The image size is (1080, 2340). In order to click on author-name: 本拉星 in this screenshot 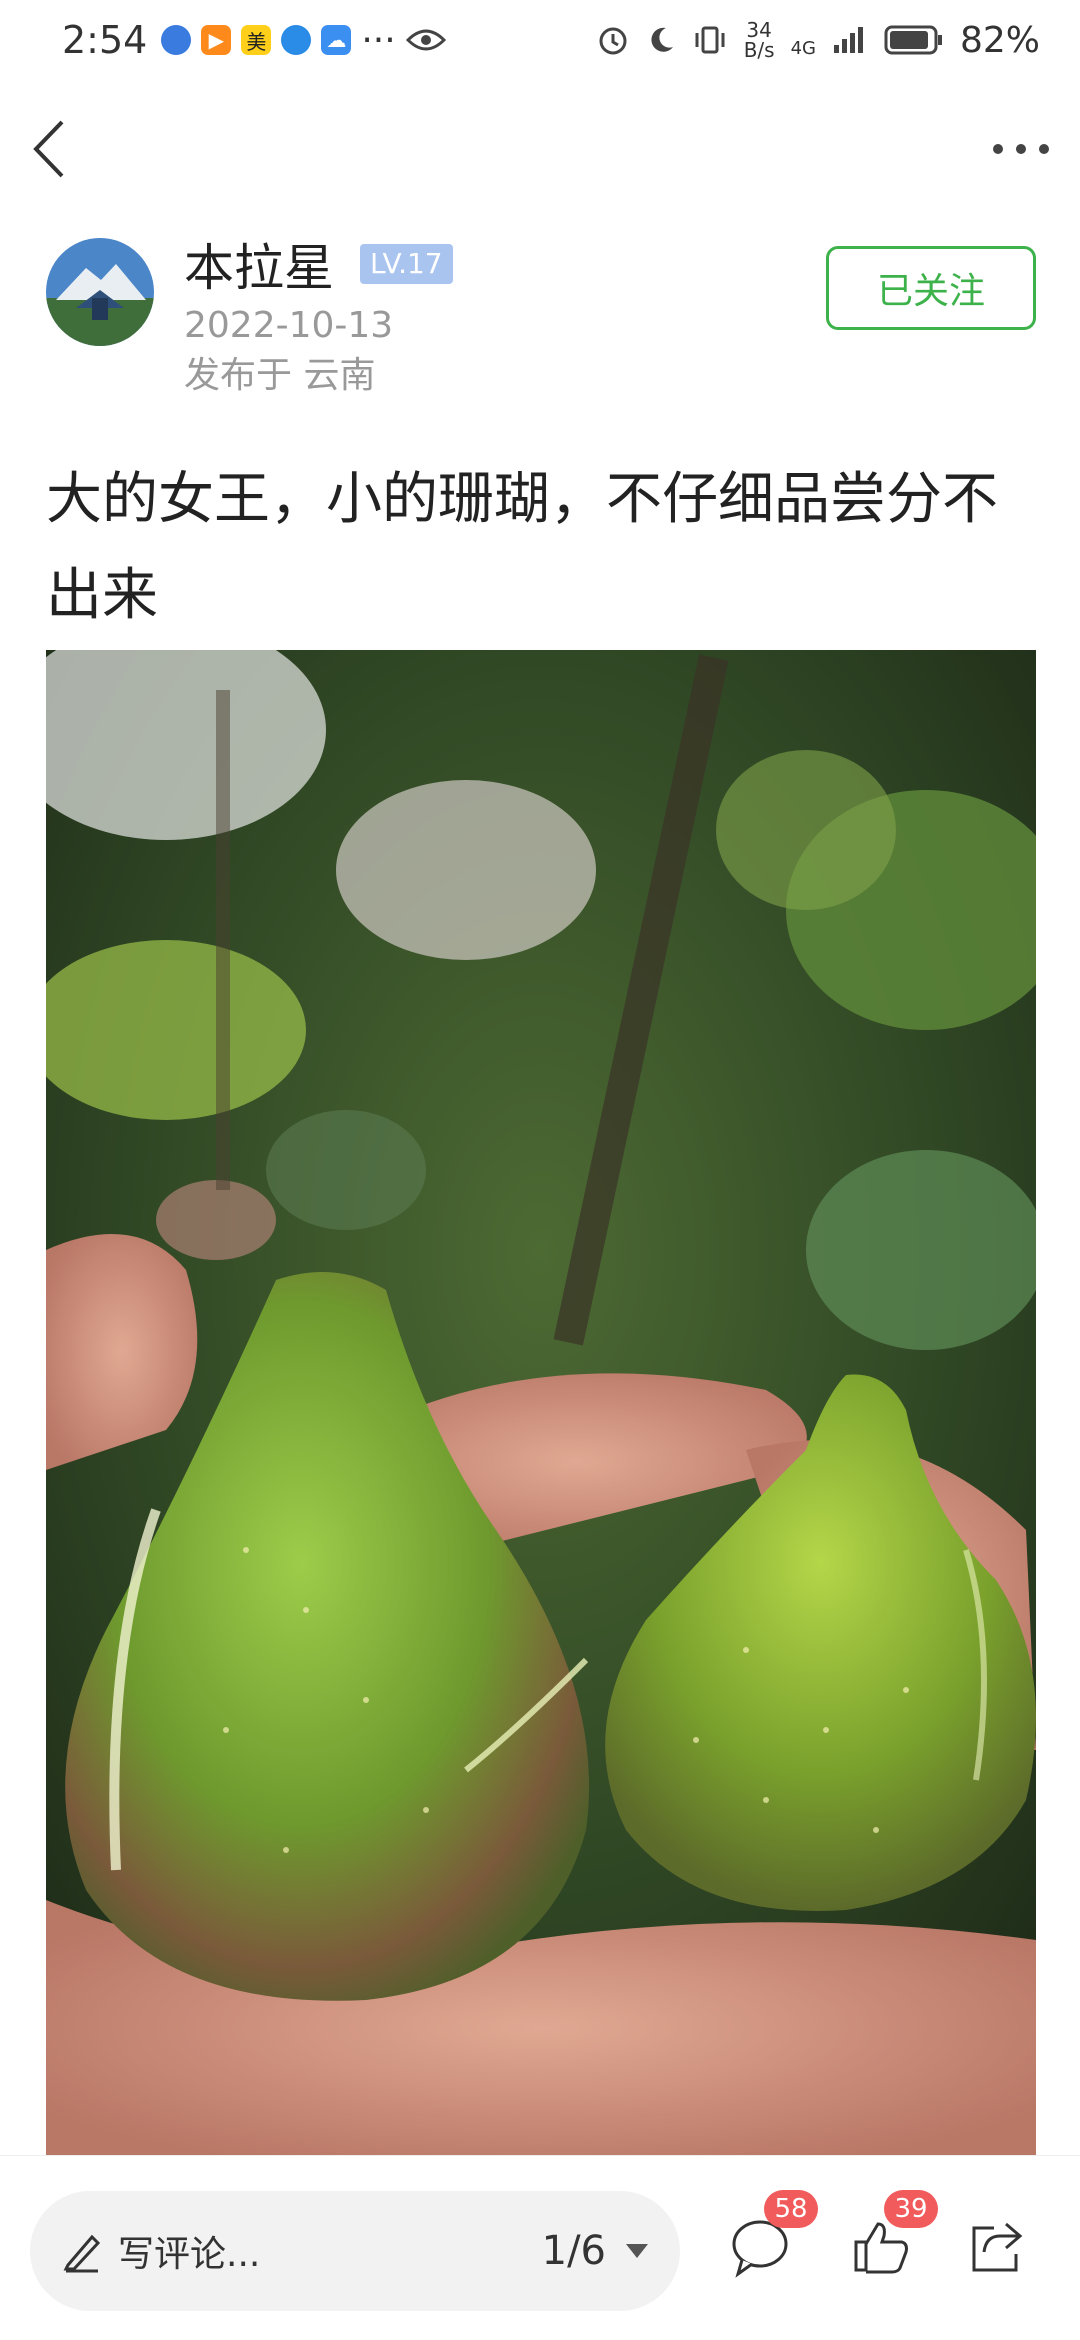, I will do `click(259, 268)`.